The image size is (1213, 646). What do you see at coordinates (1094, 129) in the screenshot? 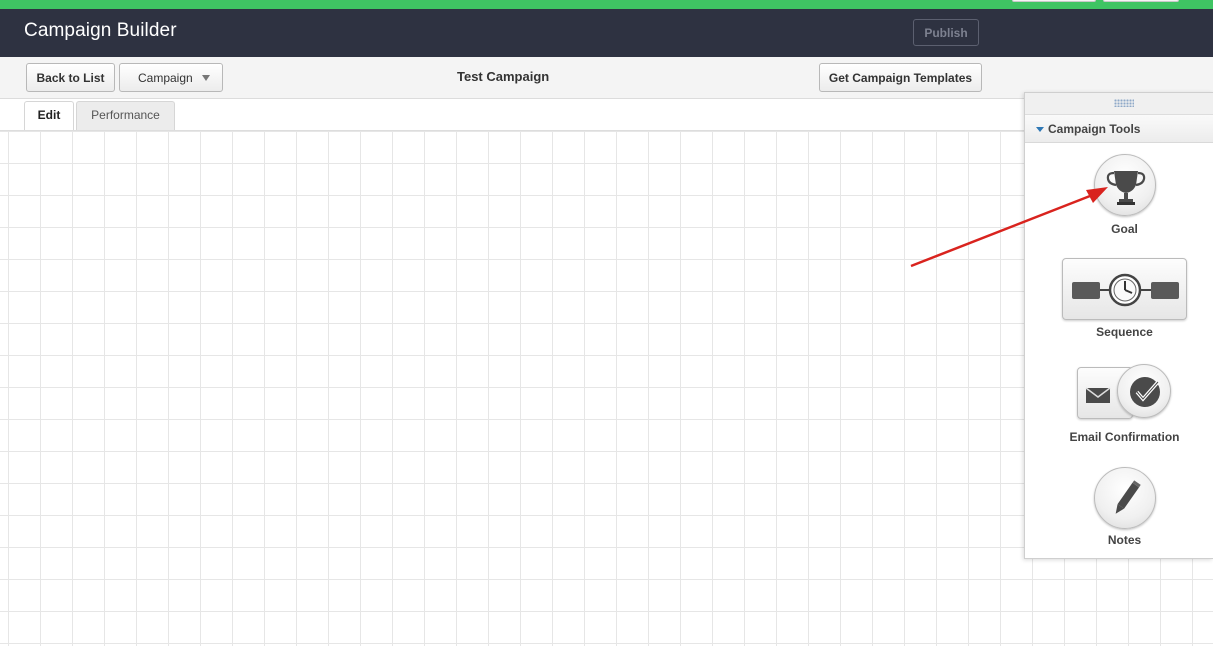
I see `campaign-tools-title: Campaign Tools` at bounding box center [1094, 129].